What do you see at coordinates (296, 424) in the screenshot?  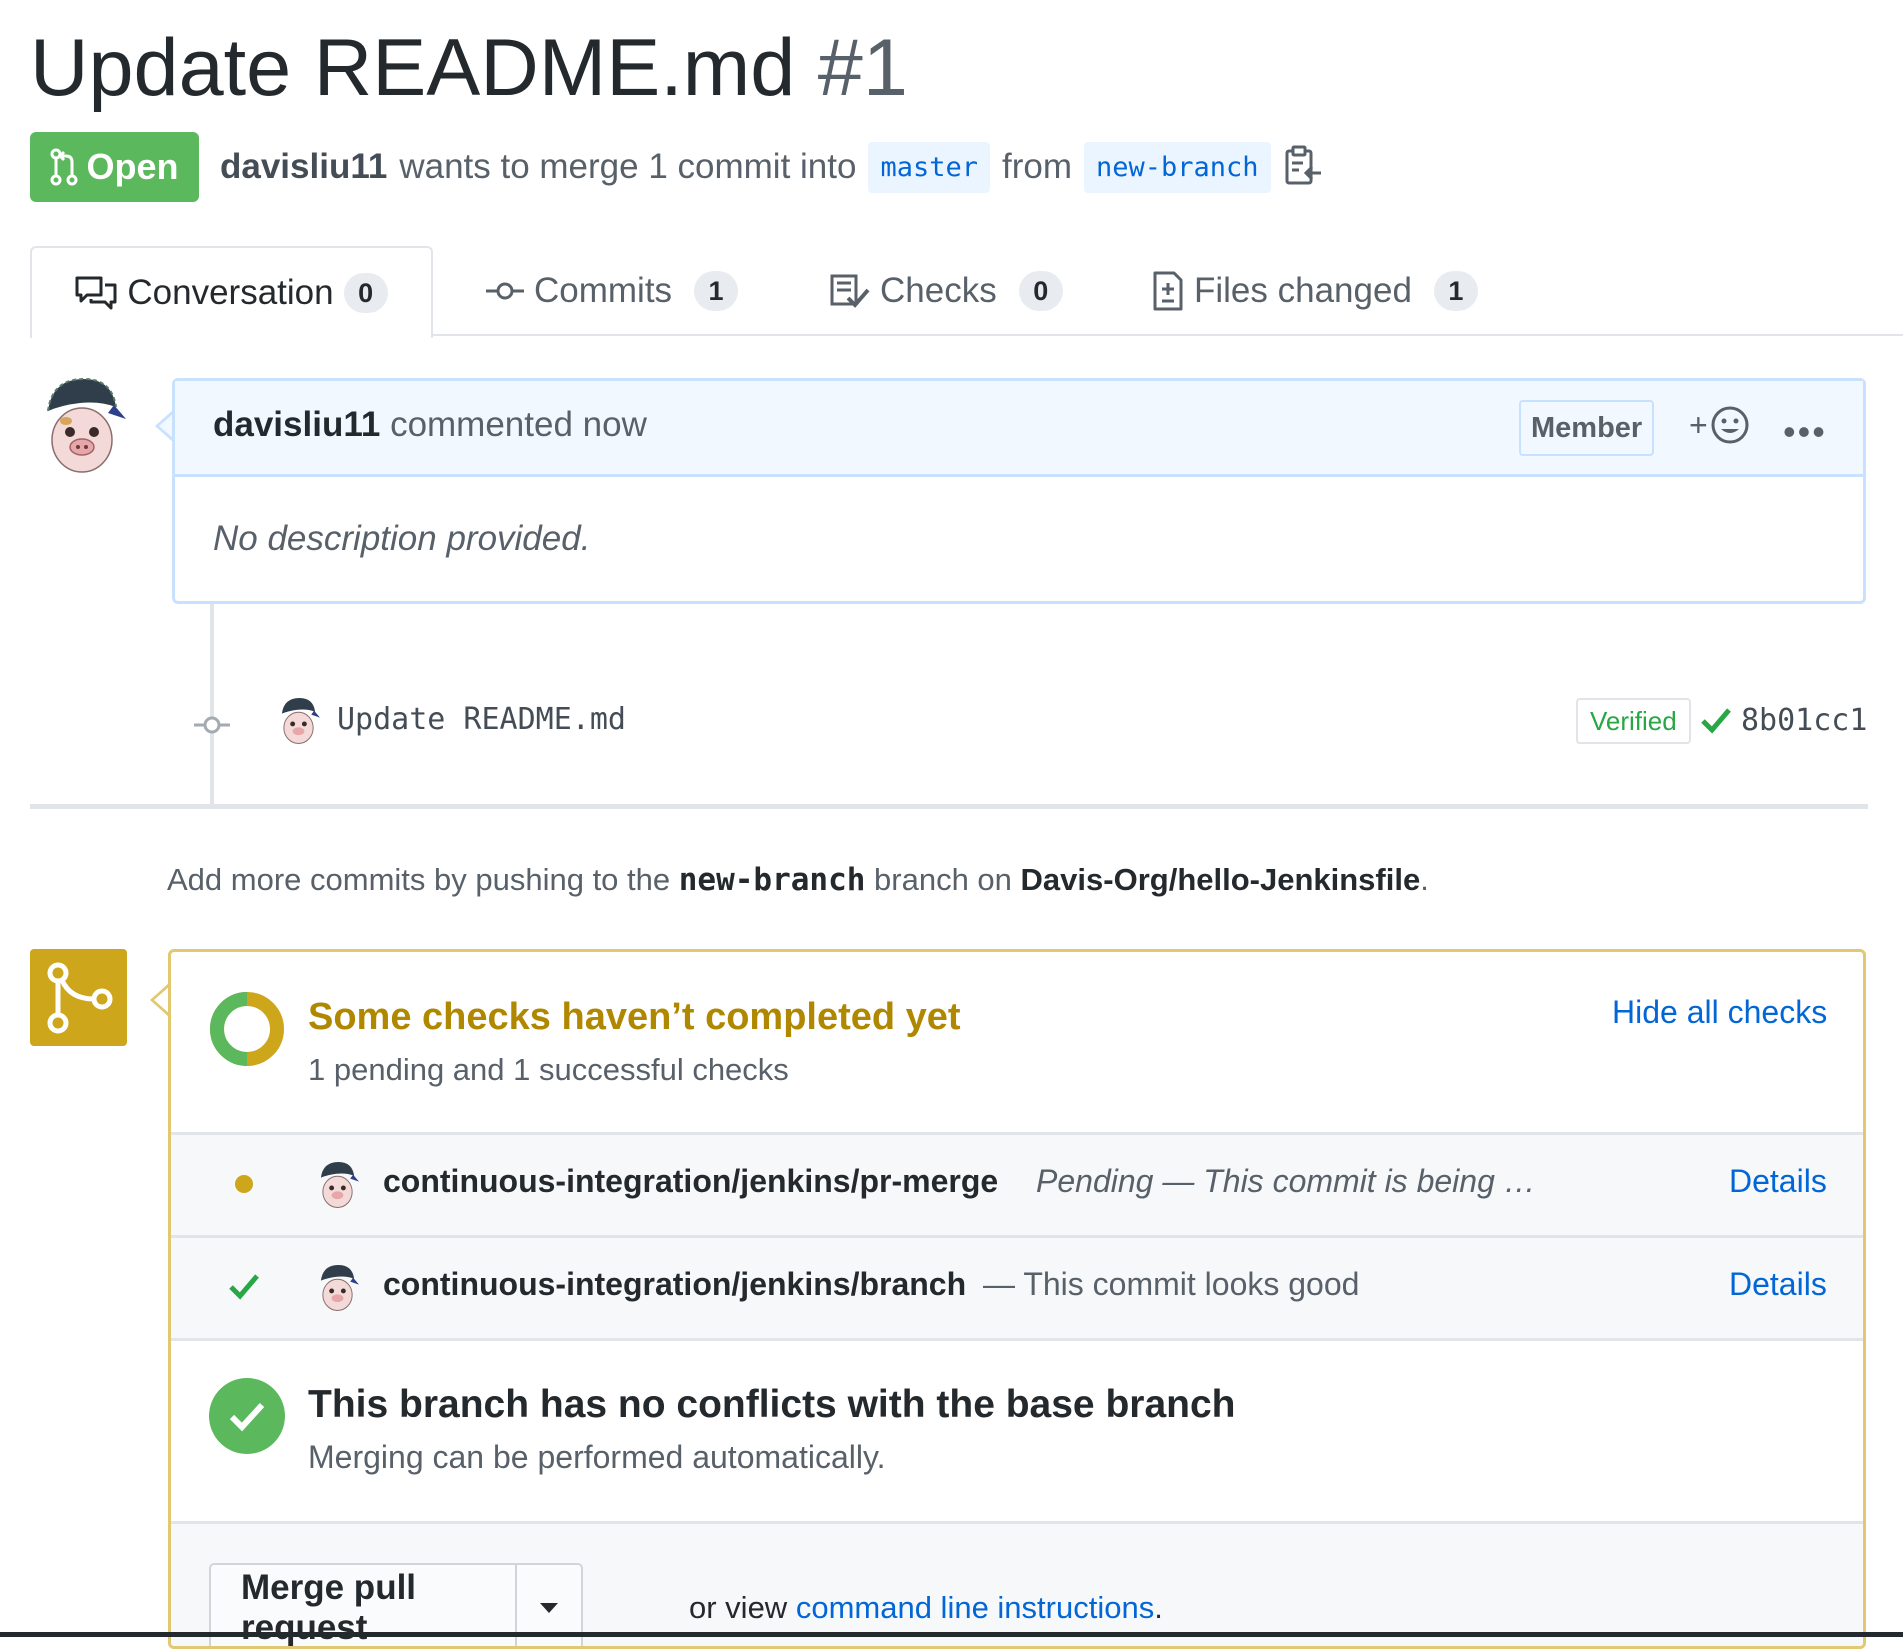 I see `comment-author-link: davisliu11` at bounding box center [296, 424].